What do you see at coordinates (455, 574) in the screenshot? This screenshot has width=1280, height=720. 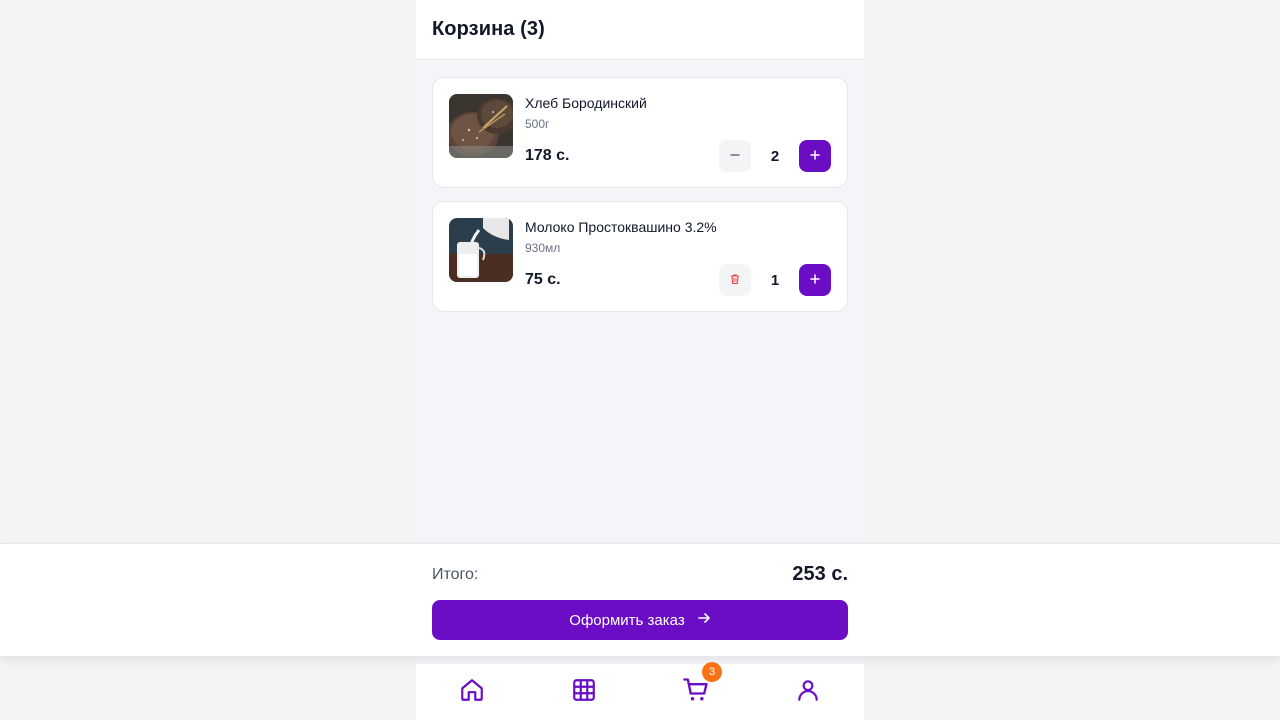 I see `total-label: Итого:` at bounding box center [455, 574].